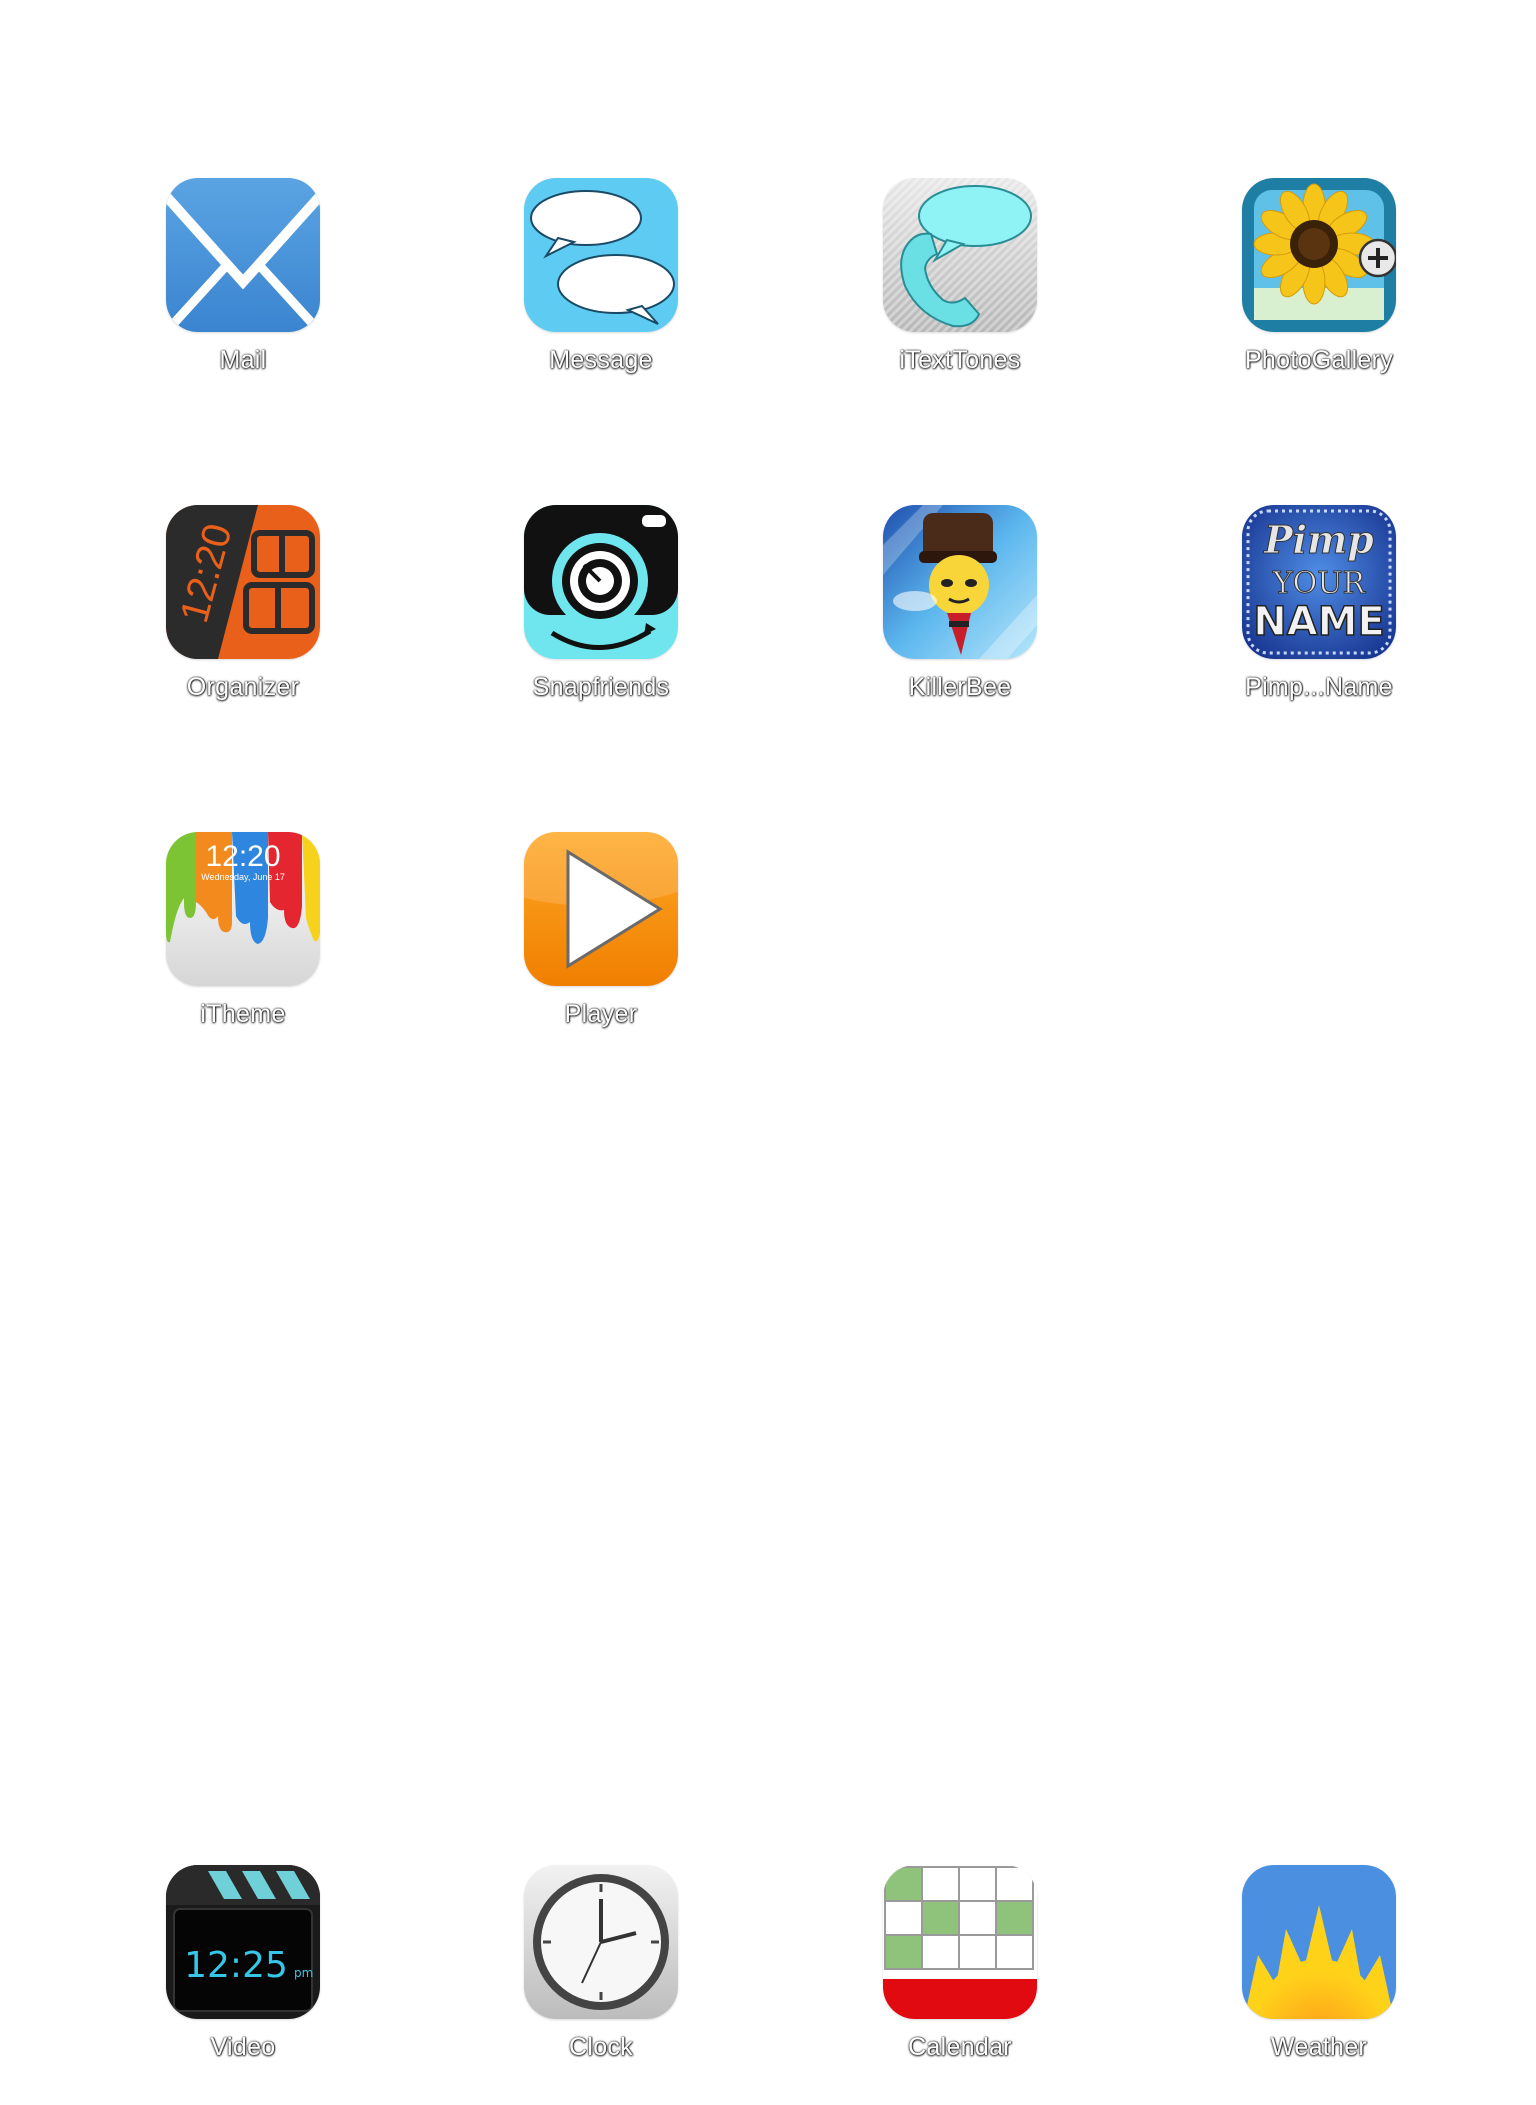 The image size is (1536, 2105). Describe the element at coordinates (601, 255) in the screenshot. I see `message-icon` at that location.